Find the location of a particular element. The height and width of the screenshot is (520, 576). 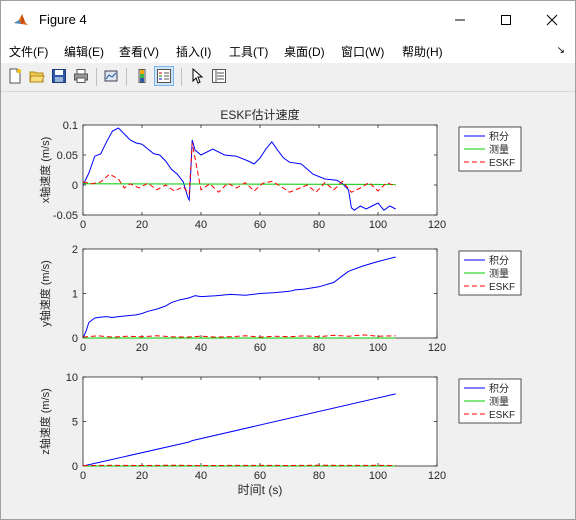

link-plot-icon is located at coordinates (111, 76).